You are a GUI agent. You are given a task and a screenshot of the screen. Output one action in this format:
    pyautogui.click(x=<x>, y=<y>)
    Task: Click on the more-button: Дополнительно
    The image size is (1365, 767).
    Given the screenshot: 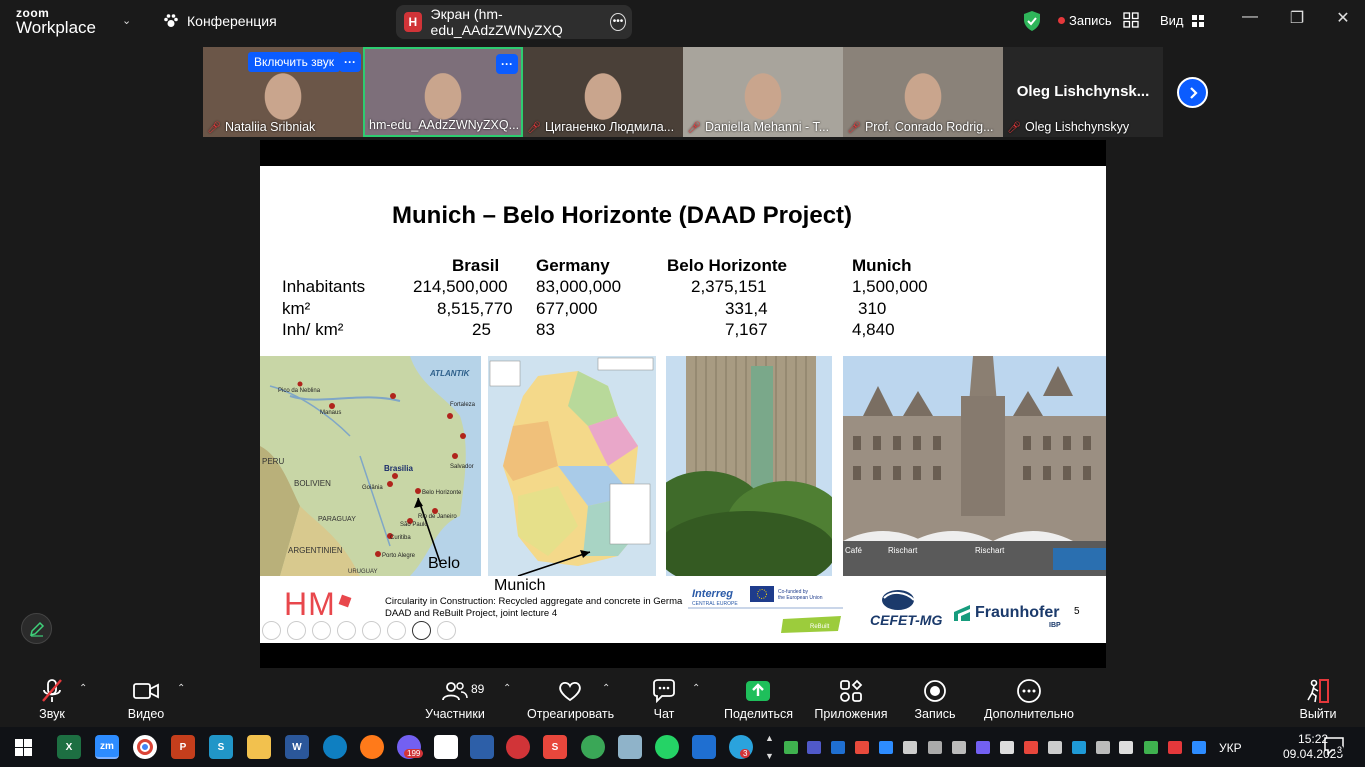 What is the action you would take?
    pyautogui.click(x=1029, y=699)
    